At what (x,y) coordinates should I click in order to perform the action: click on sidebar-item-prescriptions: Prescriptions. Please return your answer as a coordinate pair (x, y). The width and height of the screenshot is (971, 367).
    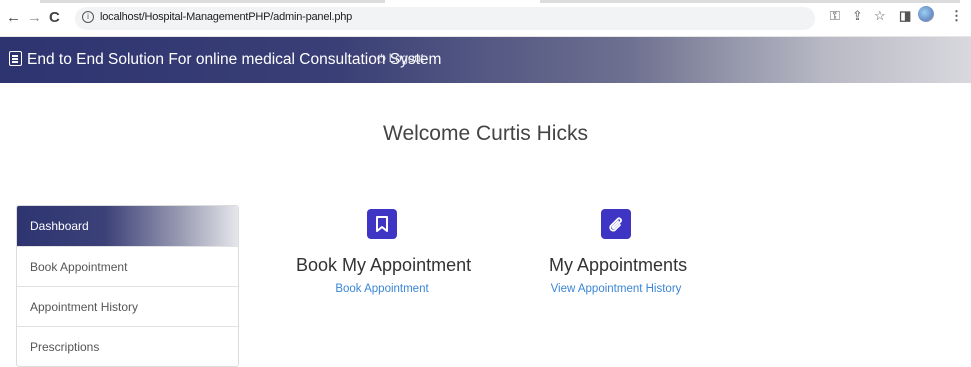
    Looking at the image, I should click on (127, 346).